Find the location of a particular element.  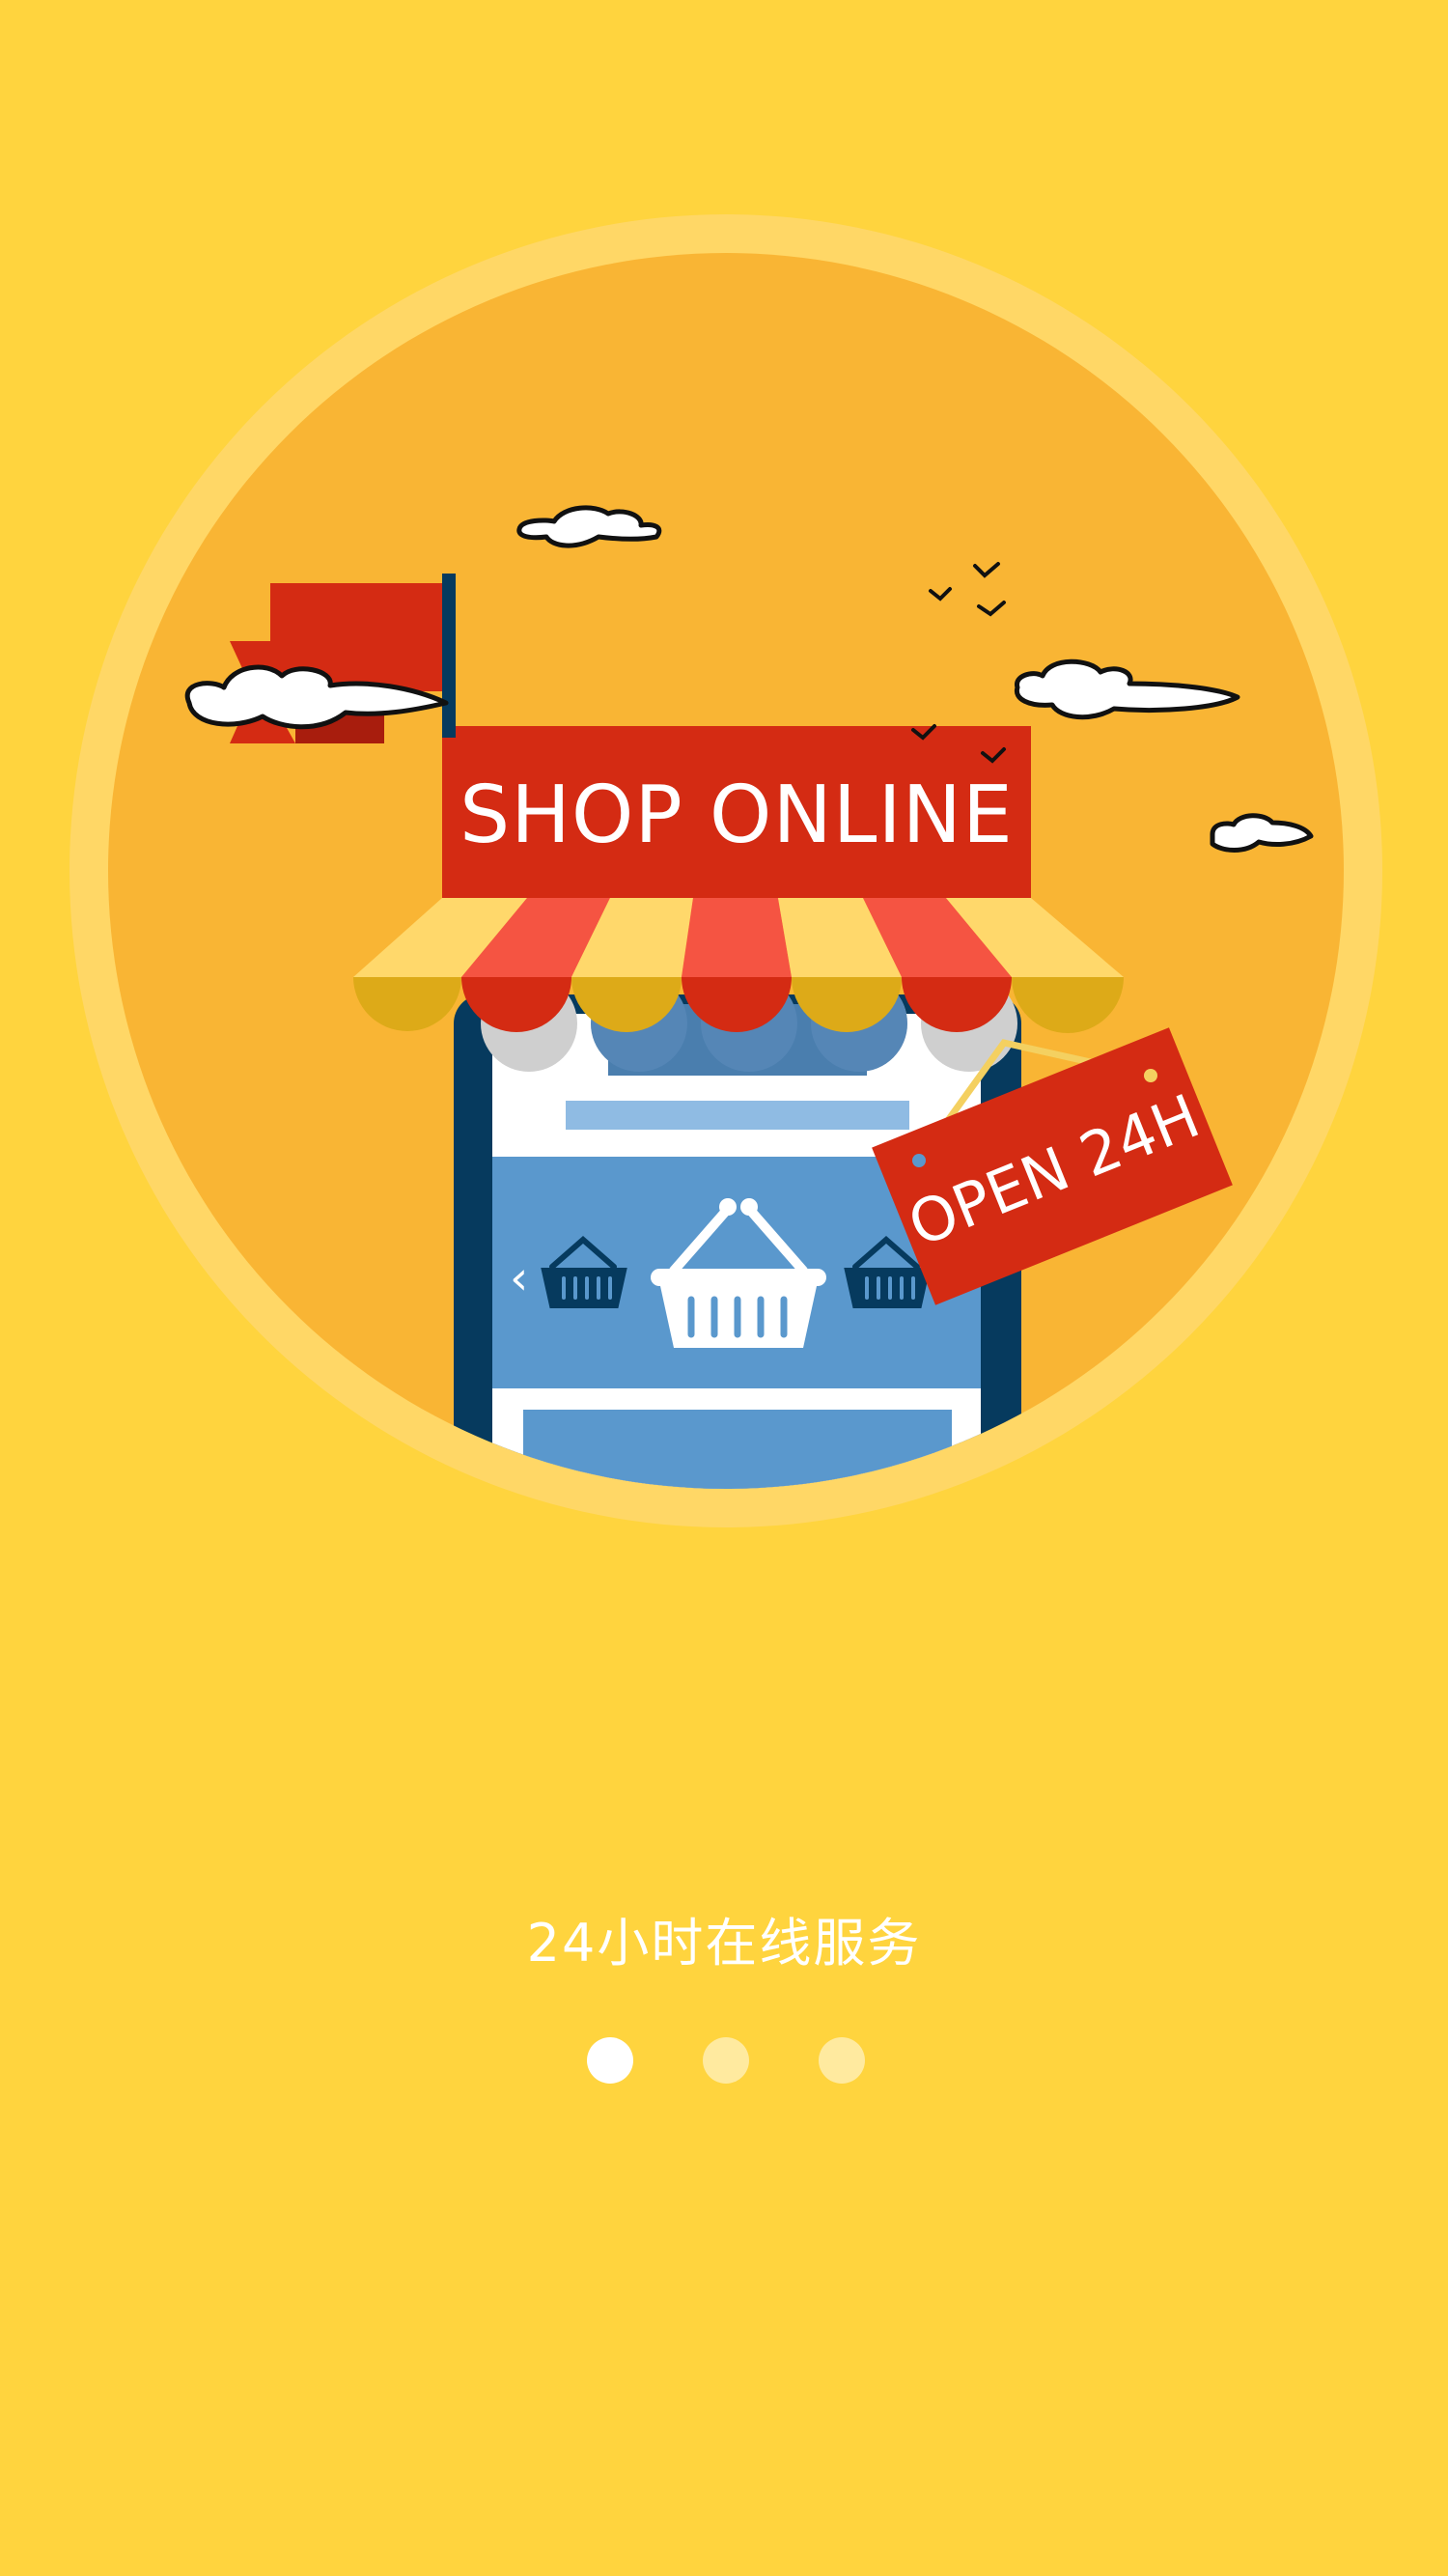

pager-dots is located at coordinates (724, 2061).